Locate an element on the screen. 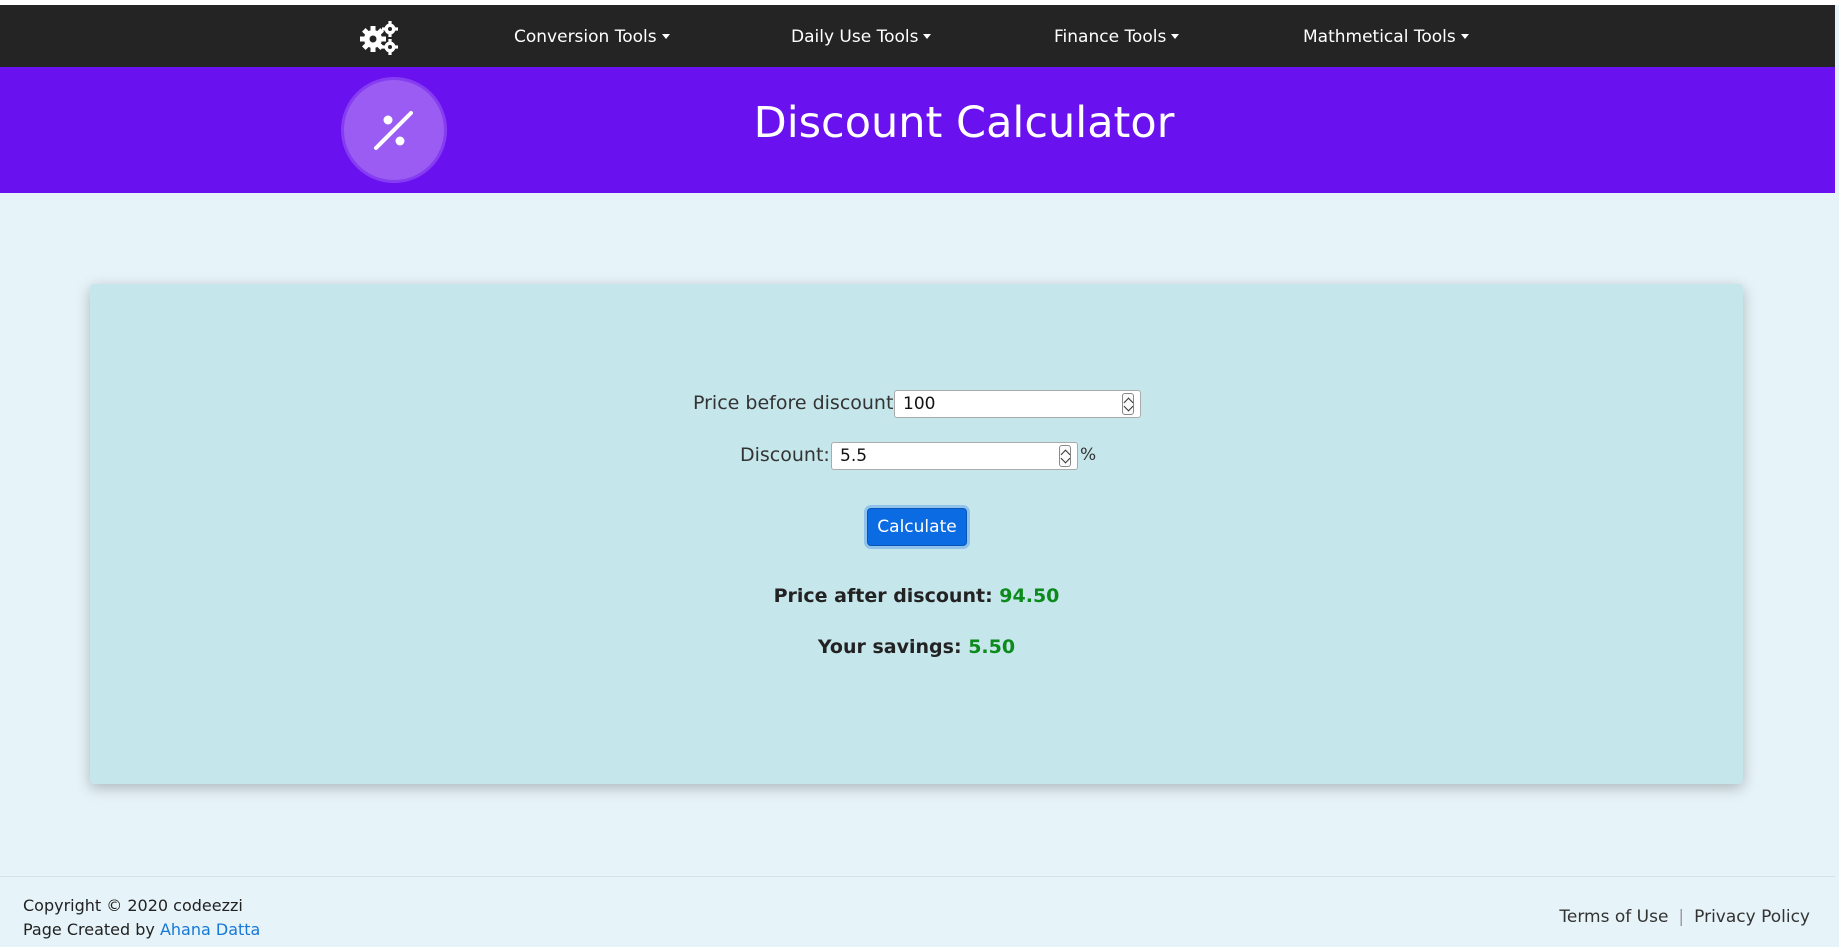 This screenshot has height=947, width=1839. page-banner: Discount Calculator is located at coordinates (917, 130).